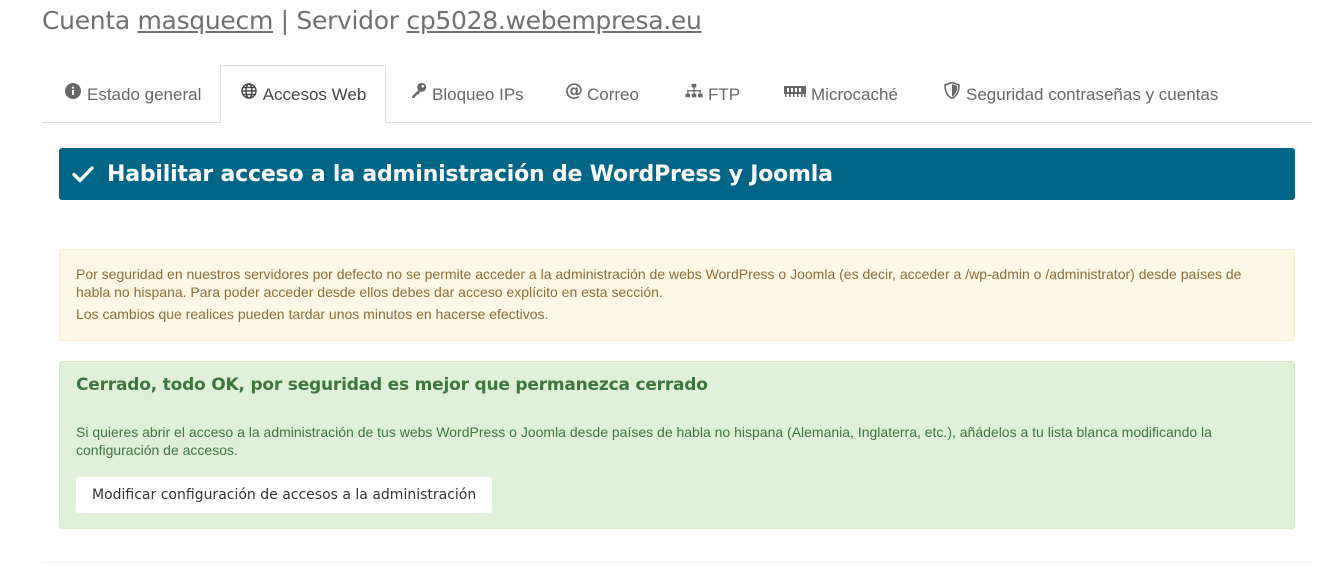  What do you see at coordinates (249, 91) in the screenshot?
I see `globe-icon` at bounding box center [249, 91].